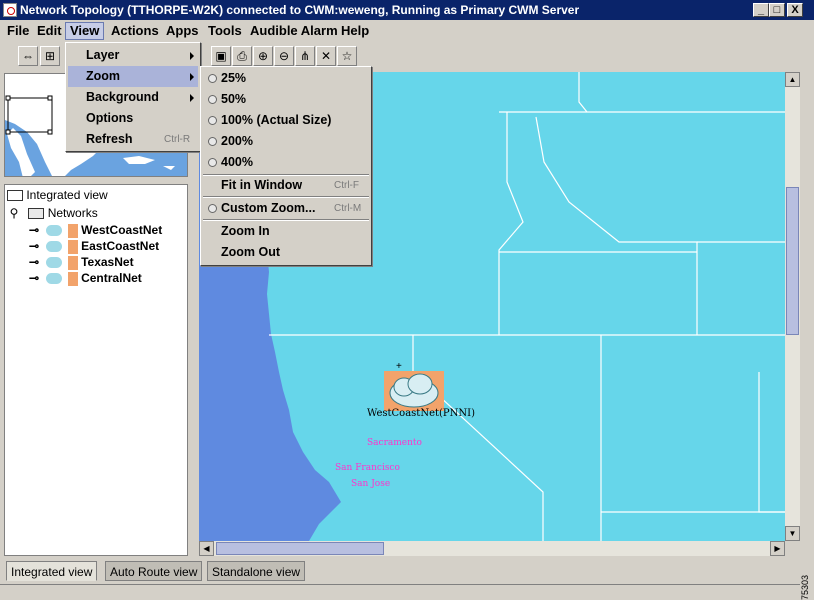 This screenshot has width=814, height=600. What do you see at coordinates (761, 10) in the screenshot?
I see `minimize-button: _` at bounding box center [761, 10].